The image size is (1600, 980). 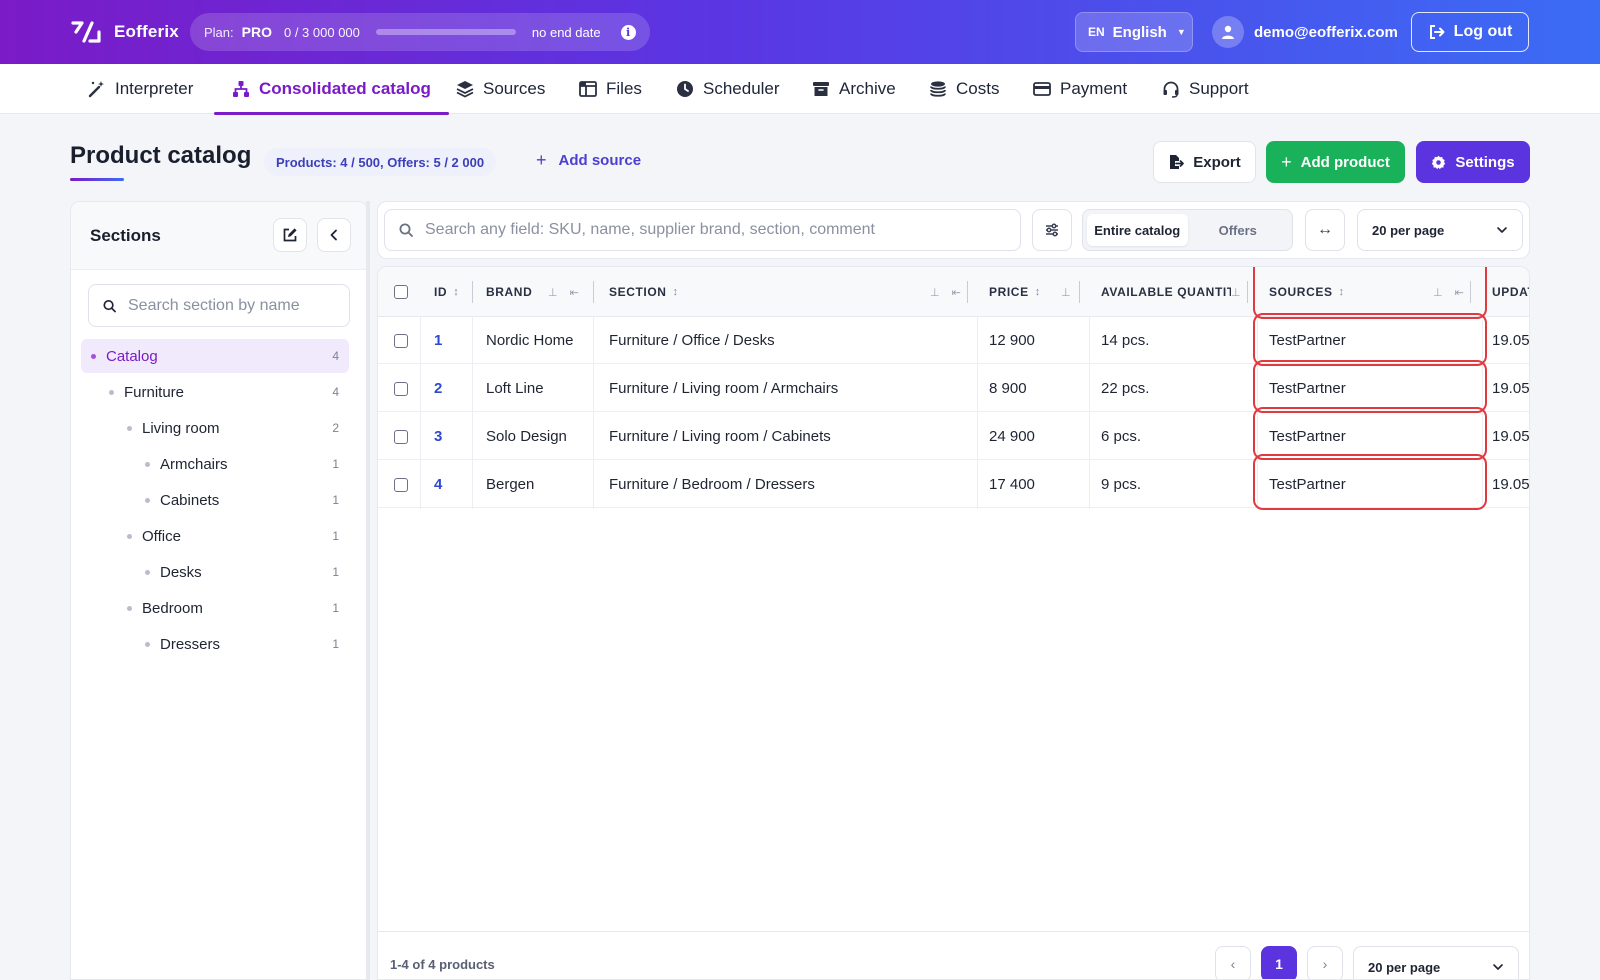 What do you see at coordinates (1325, 962) in the screenshot?
I see `next-page-button: ›` at bounding box center [1325, 962].